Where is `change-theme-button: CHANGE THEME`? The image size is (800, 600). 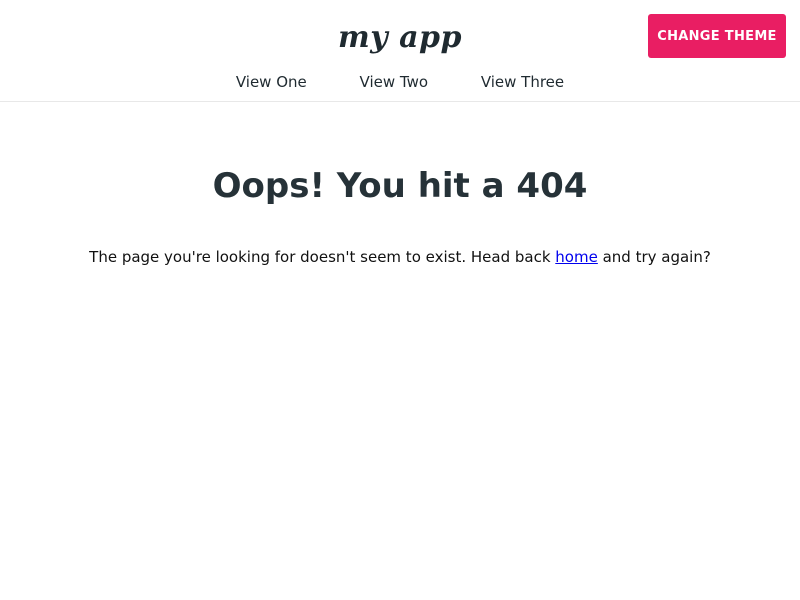
change-theme-button: CHANGE THEME is located at coordinates (717, 36).